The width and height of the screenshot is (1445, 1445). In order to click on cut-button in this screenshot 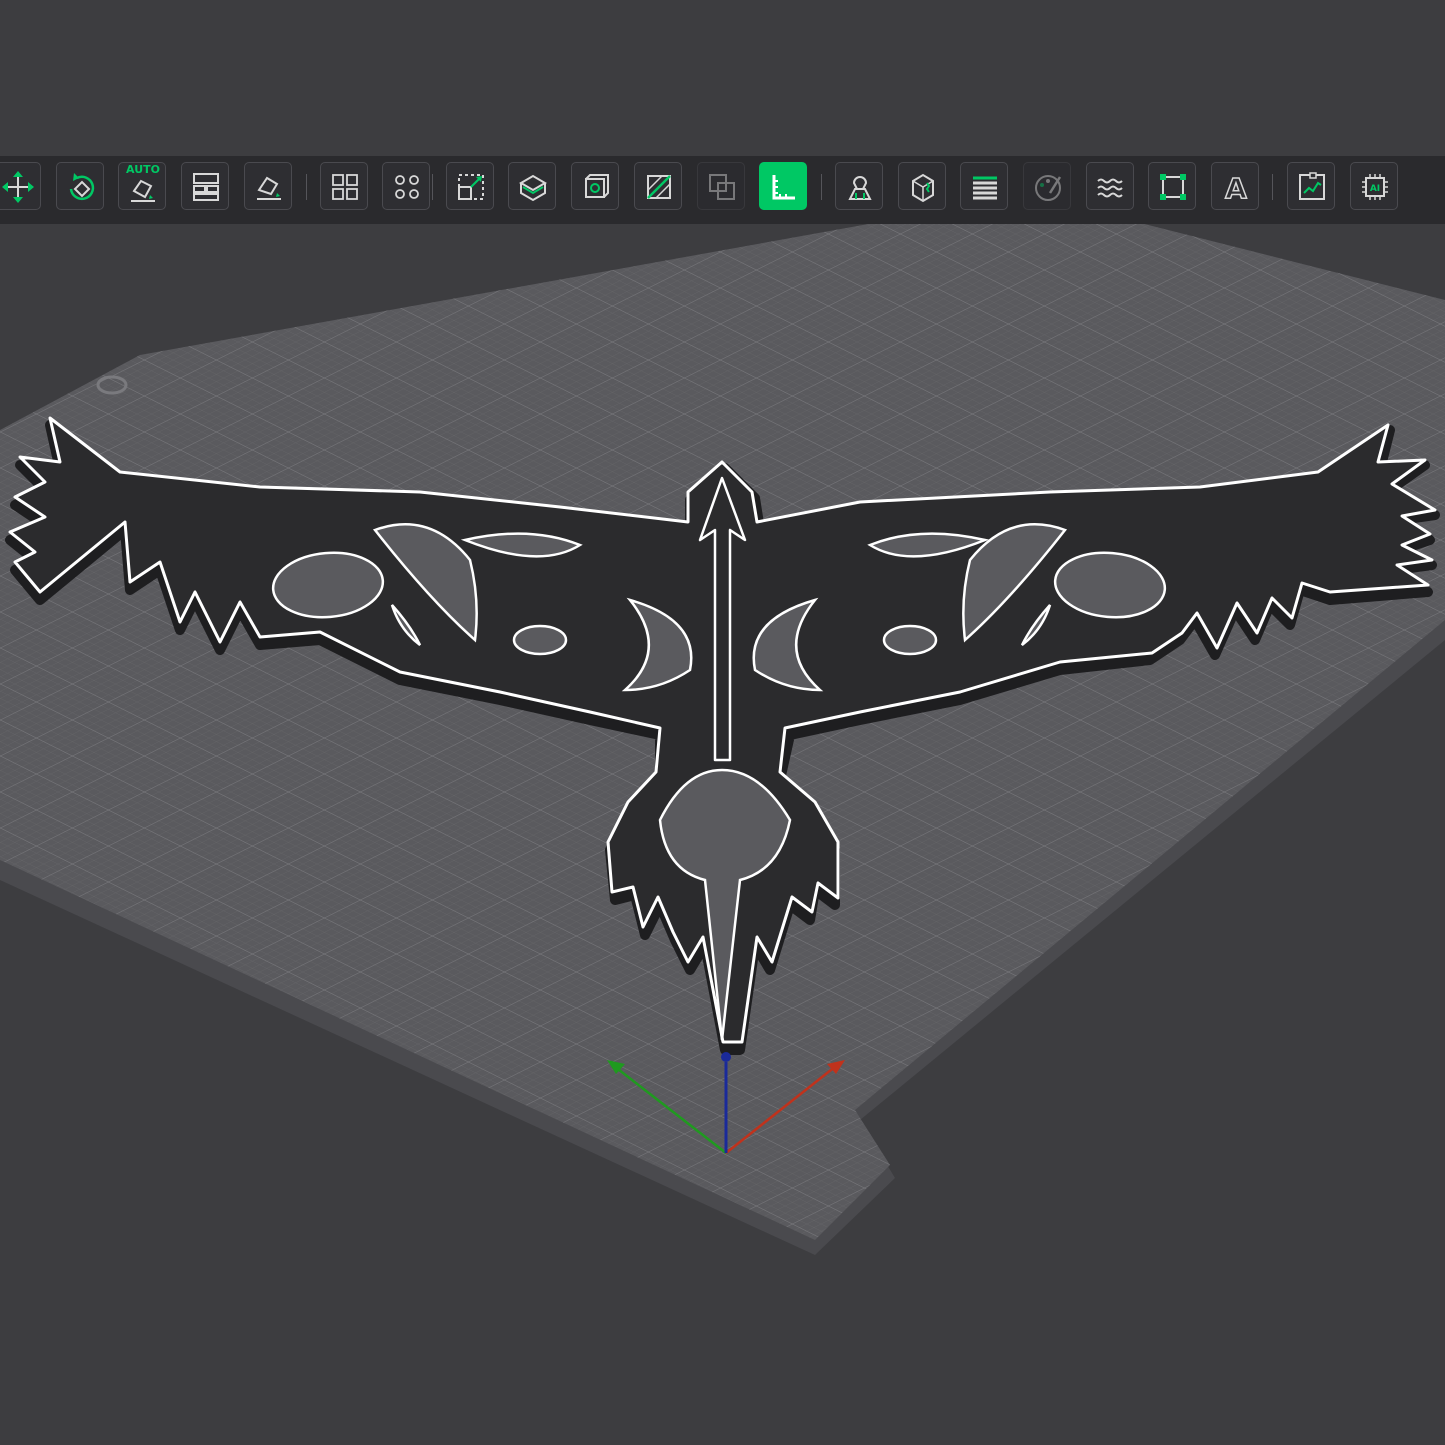, I will do `click(532, 186)`.